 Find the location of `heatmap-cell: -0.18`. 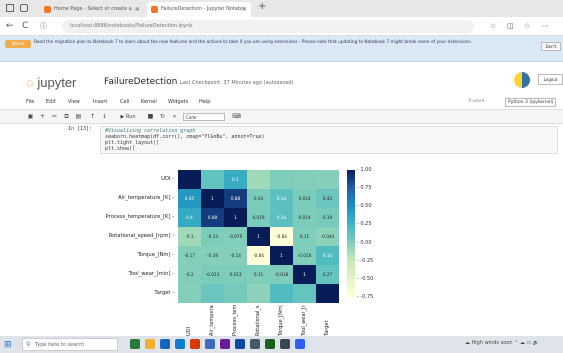

heatmap-cell: -0.18 is located at coordinates (212, 255).